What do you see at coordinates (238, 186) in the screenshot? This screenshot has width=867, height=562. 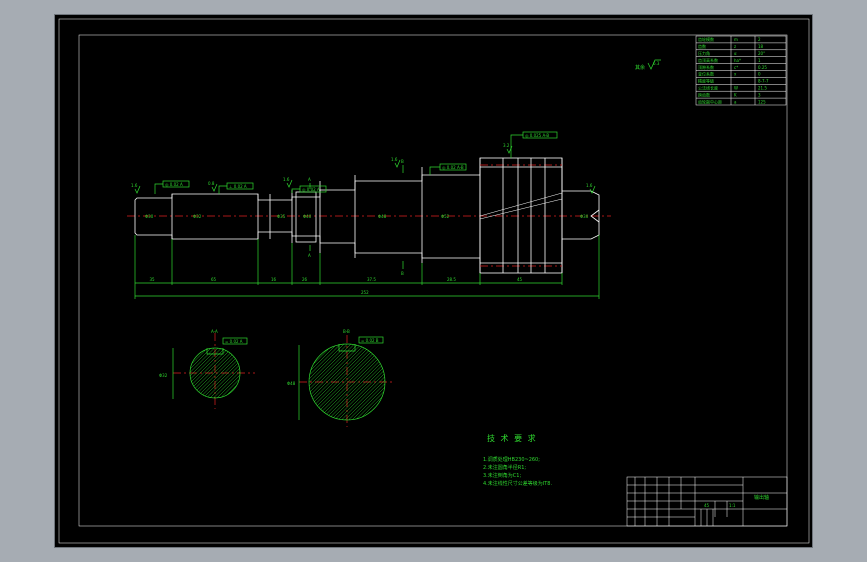 I see `svg-text: ⊥ 0.02 A` at bounding box center [238, 186].